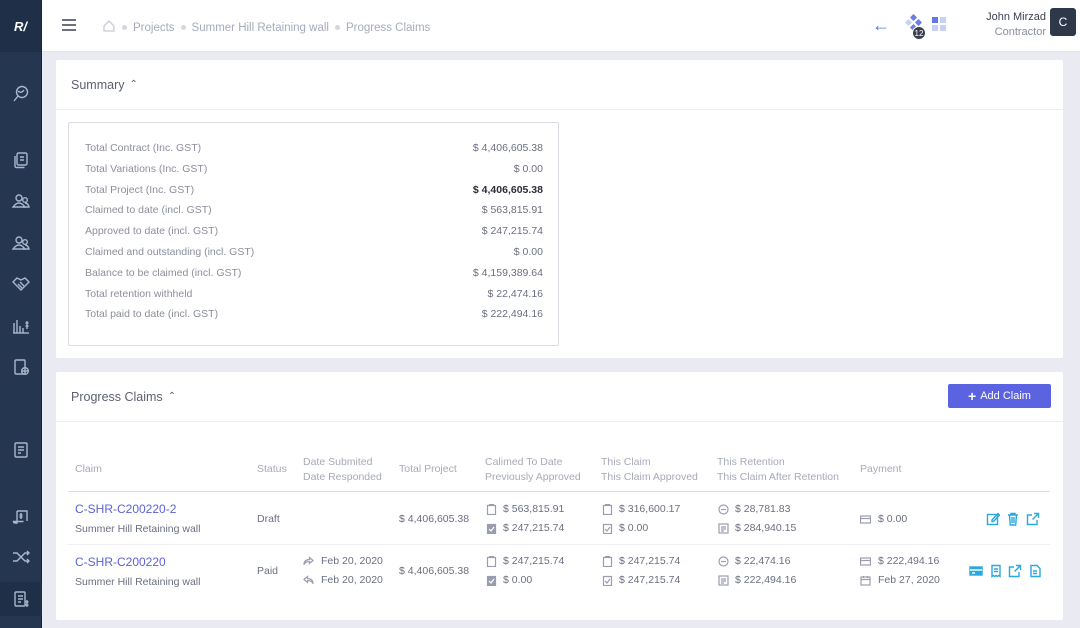 This screenshot has height=628, width=1080. What do you see at coordinates (120, 562) in the screenshot?
I see `claim-id-link: C-SHR-C200220` at bounding box center [120, 562].